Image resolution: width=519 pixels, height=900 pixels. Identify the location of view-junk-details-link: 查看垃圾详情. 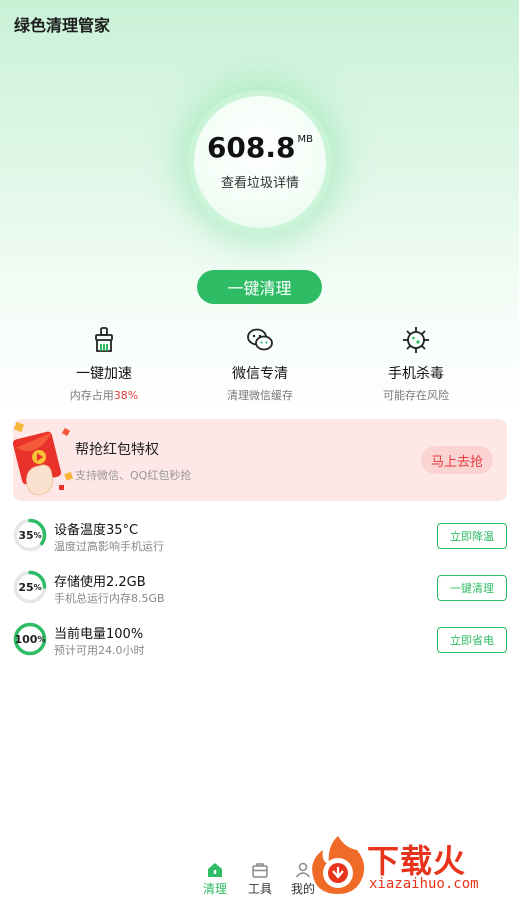
(260, 181).